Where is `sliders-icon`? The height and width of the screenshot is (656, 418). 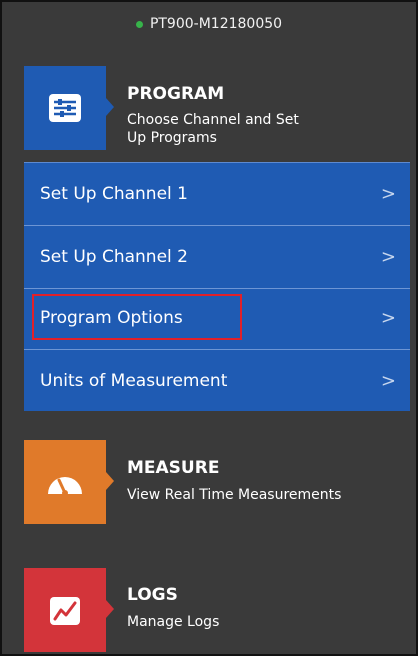
sliders-icon is located at coordinates (65, 108).